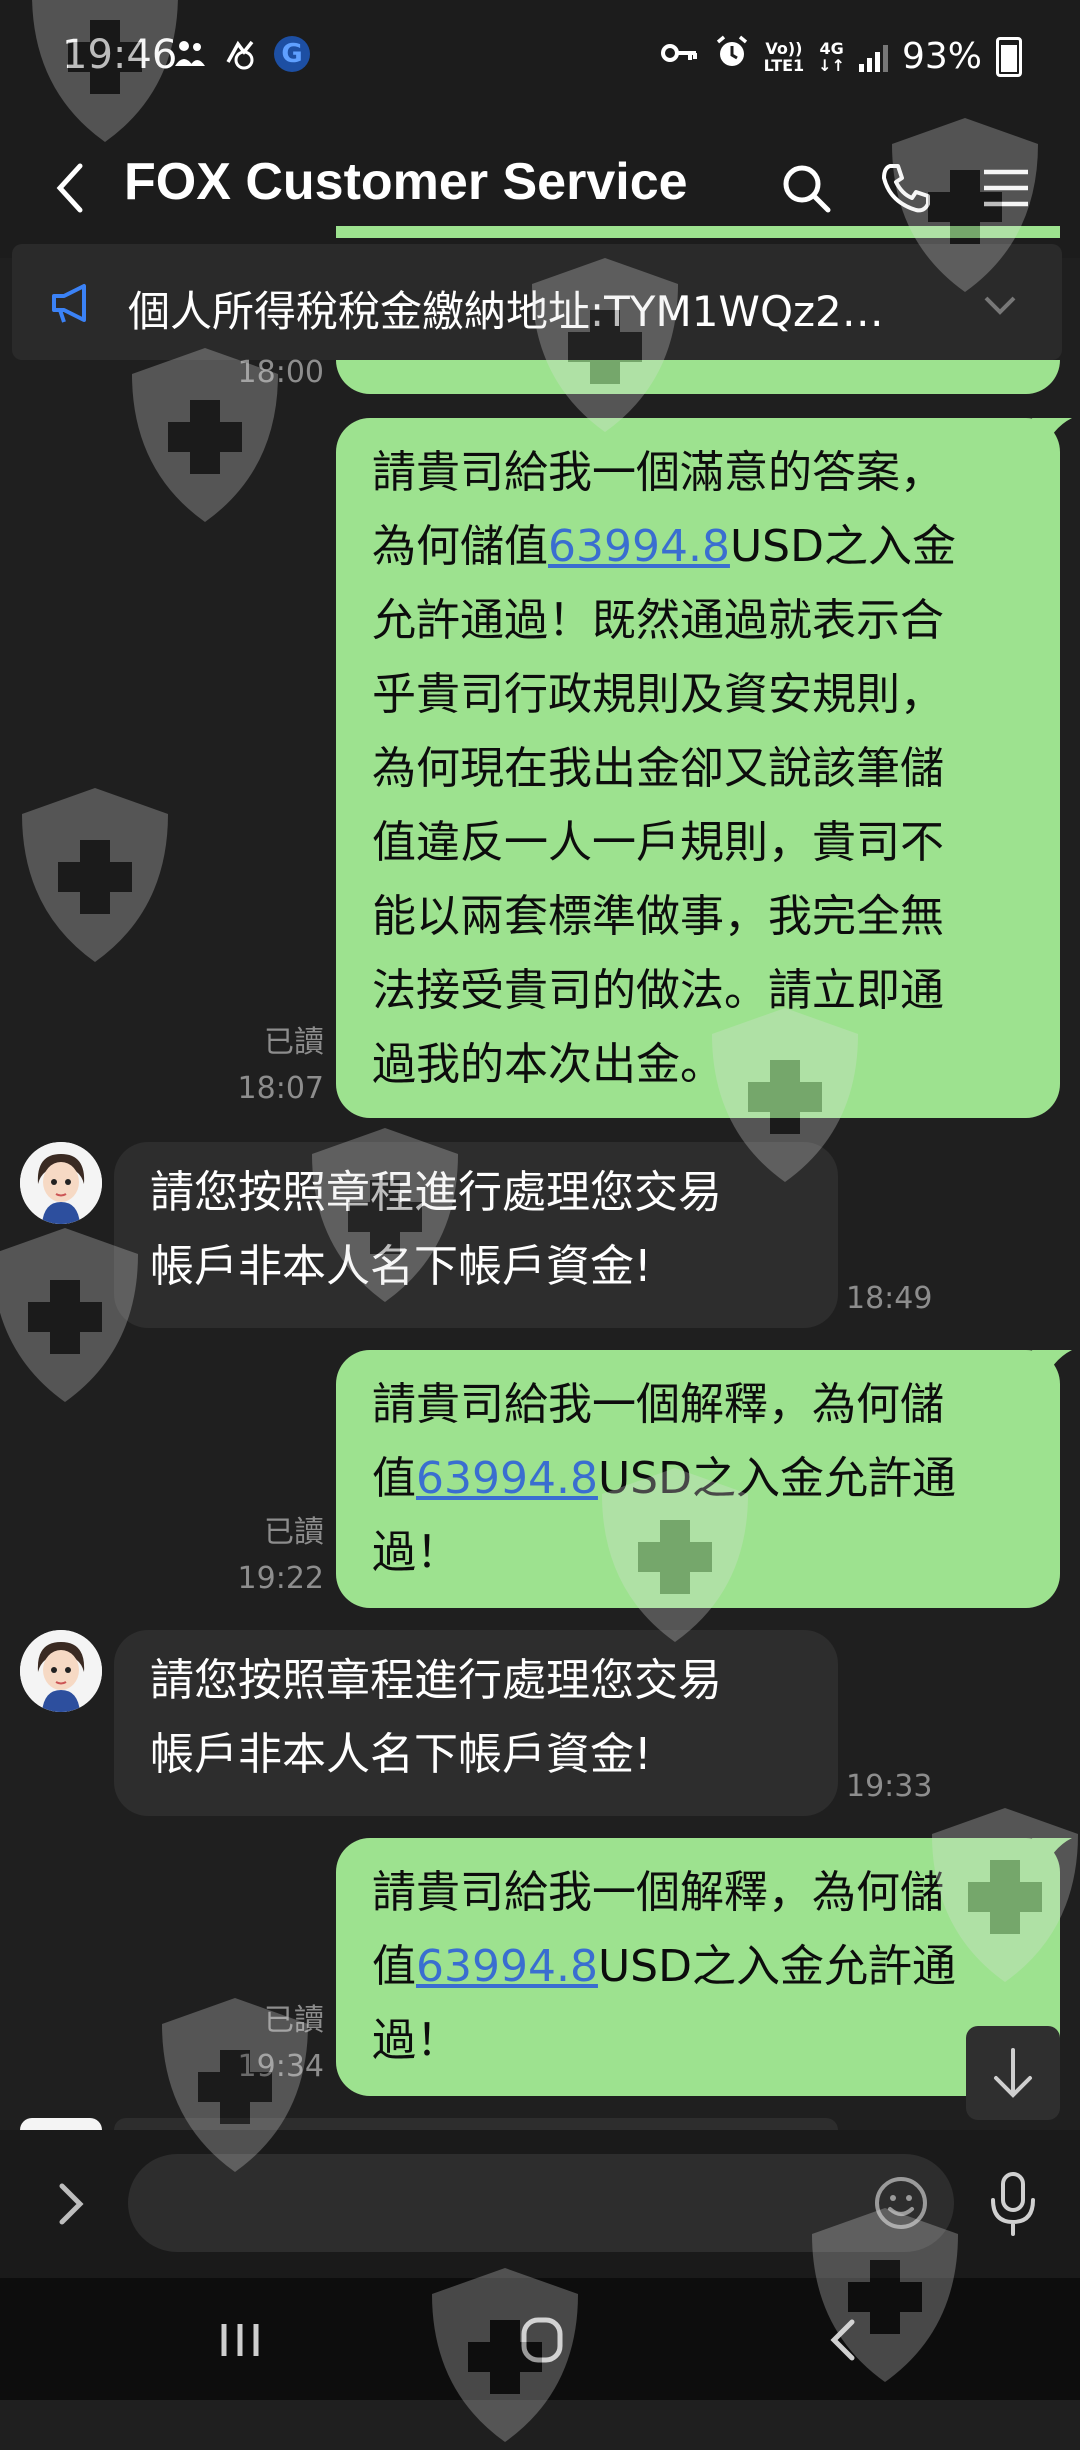 This screenshot has height=2450, width=1080. I want to click on chevron-left-icon, so click(69, 188).